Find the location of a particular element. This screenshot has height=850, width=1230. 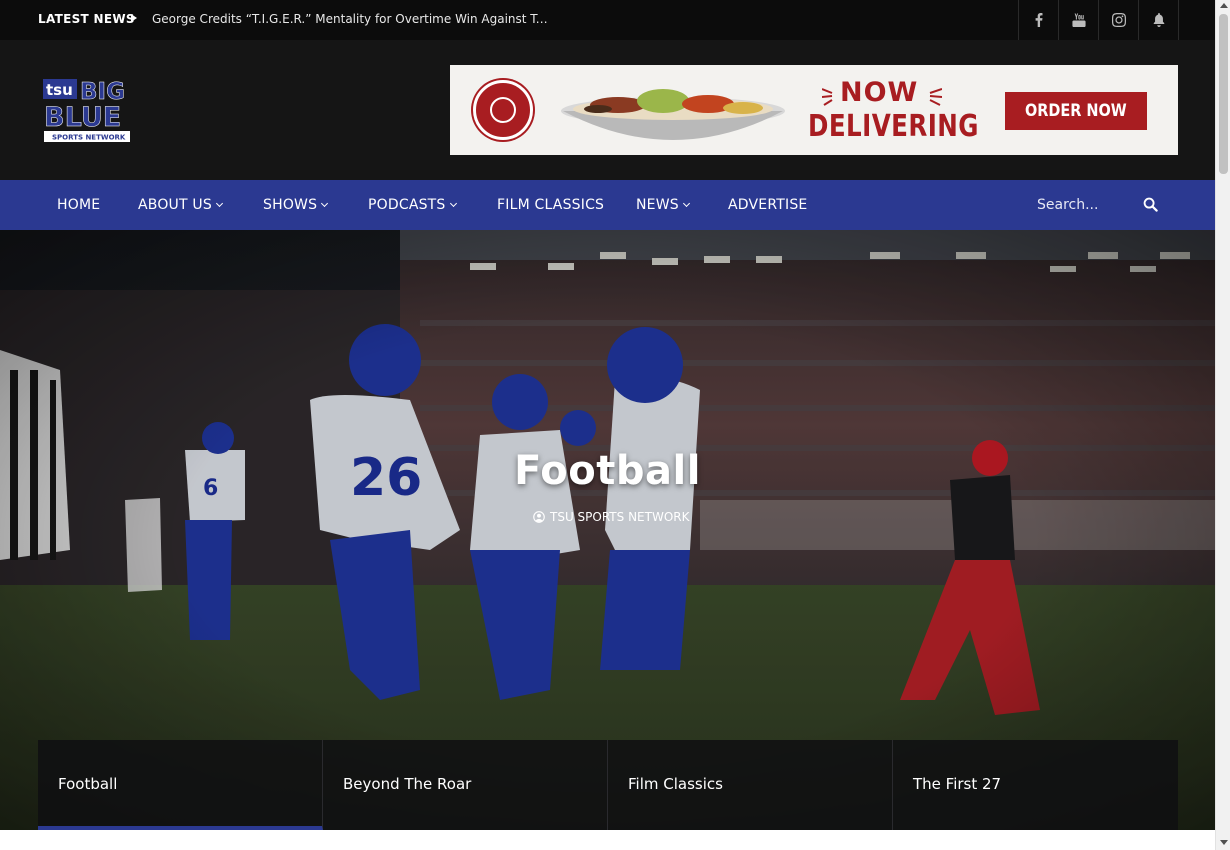

tile-film-classics: Film Classics is located at coordinates (750, 785).